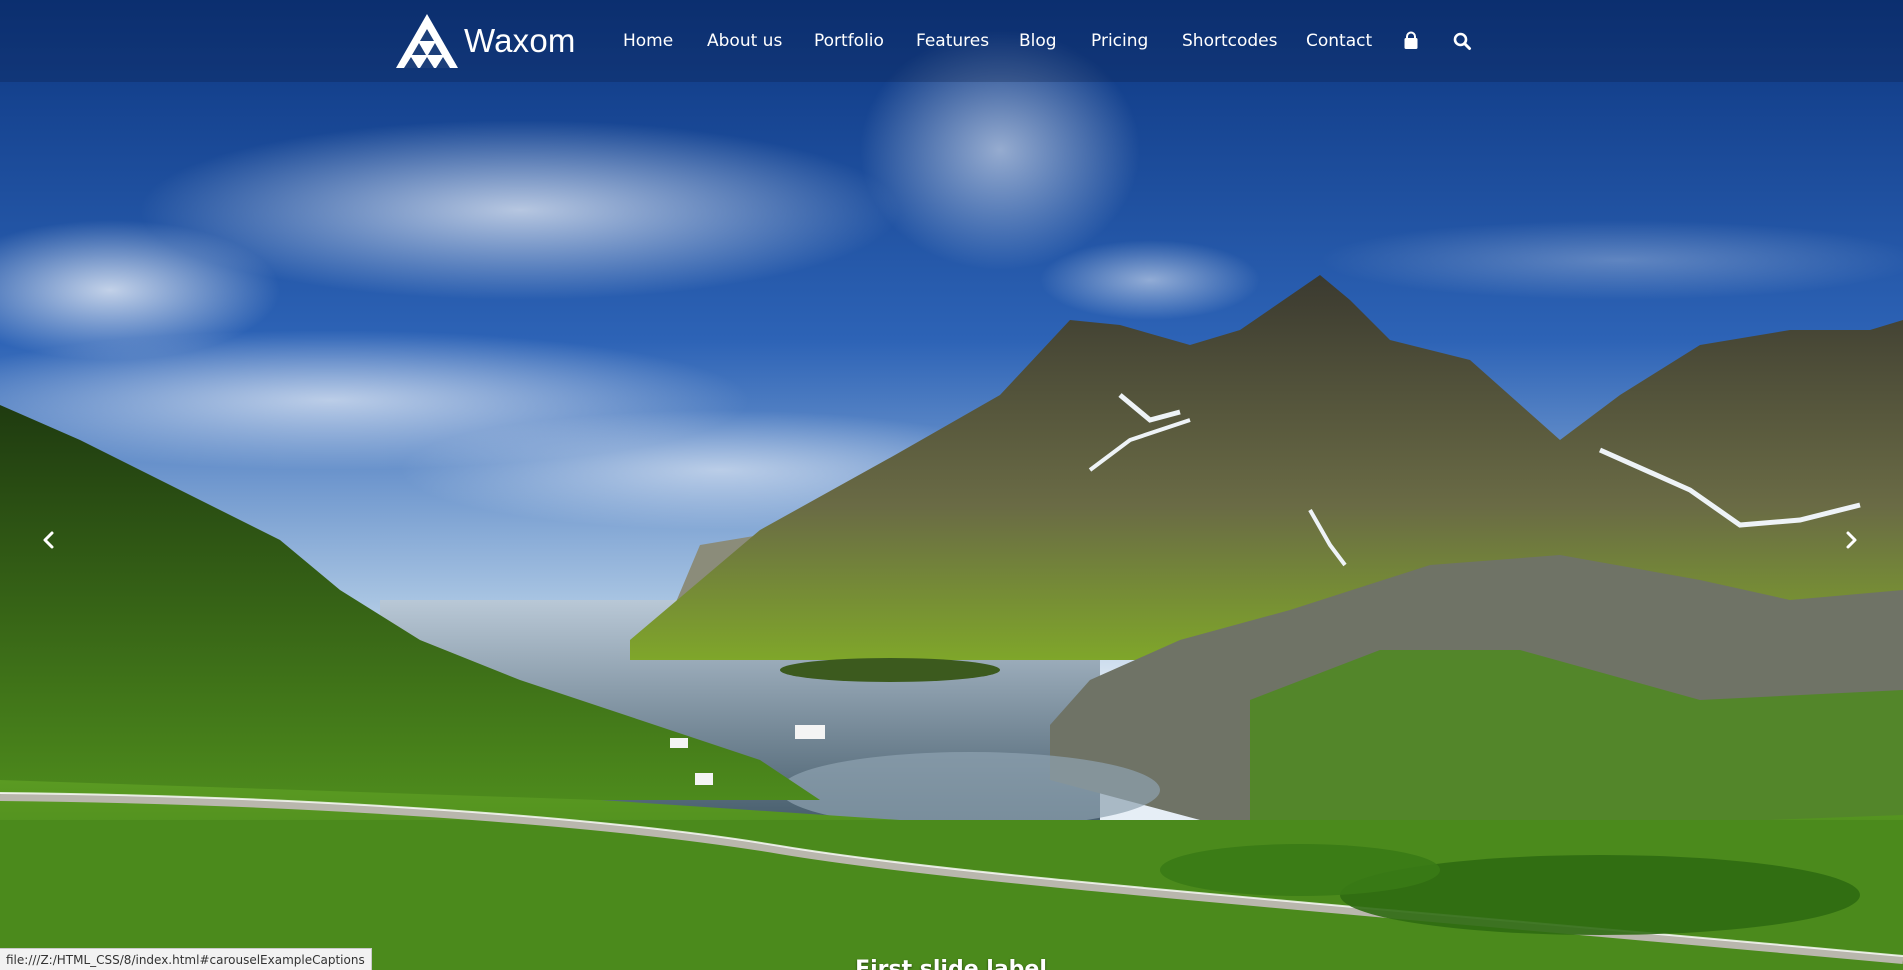 This screenshot has width=1903, height=970. Describe the element at coordinates (1229, 41) in the screenshot. I see `nav-item-shortcodes: Shortcodes` at that location.